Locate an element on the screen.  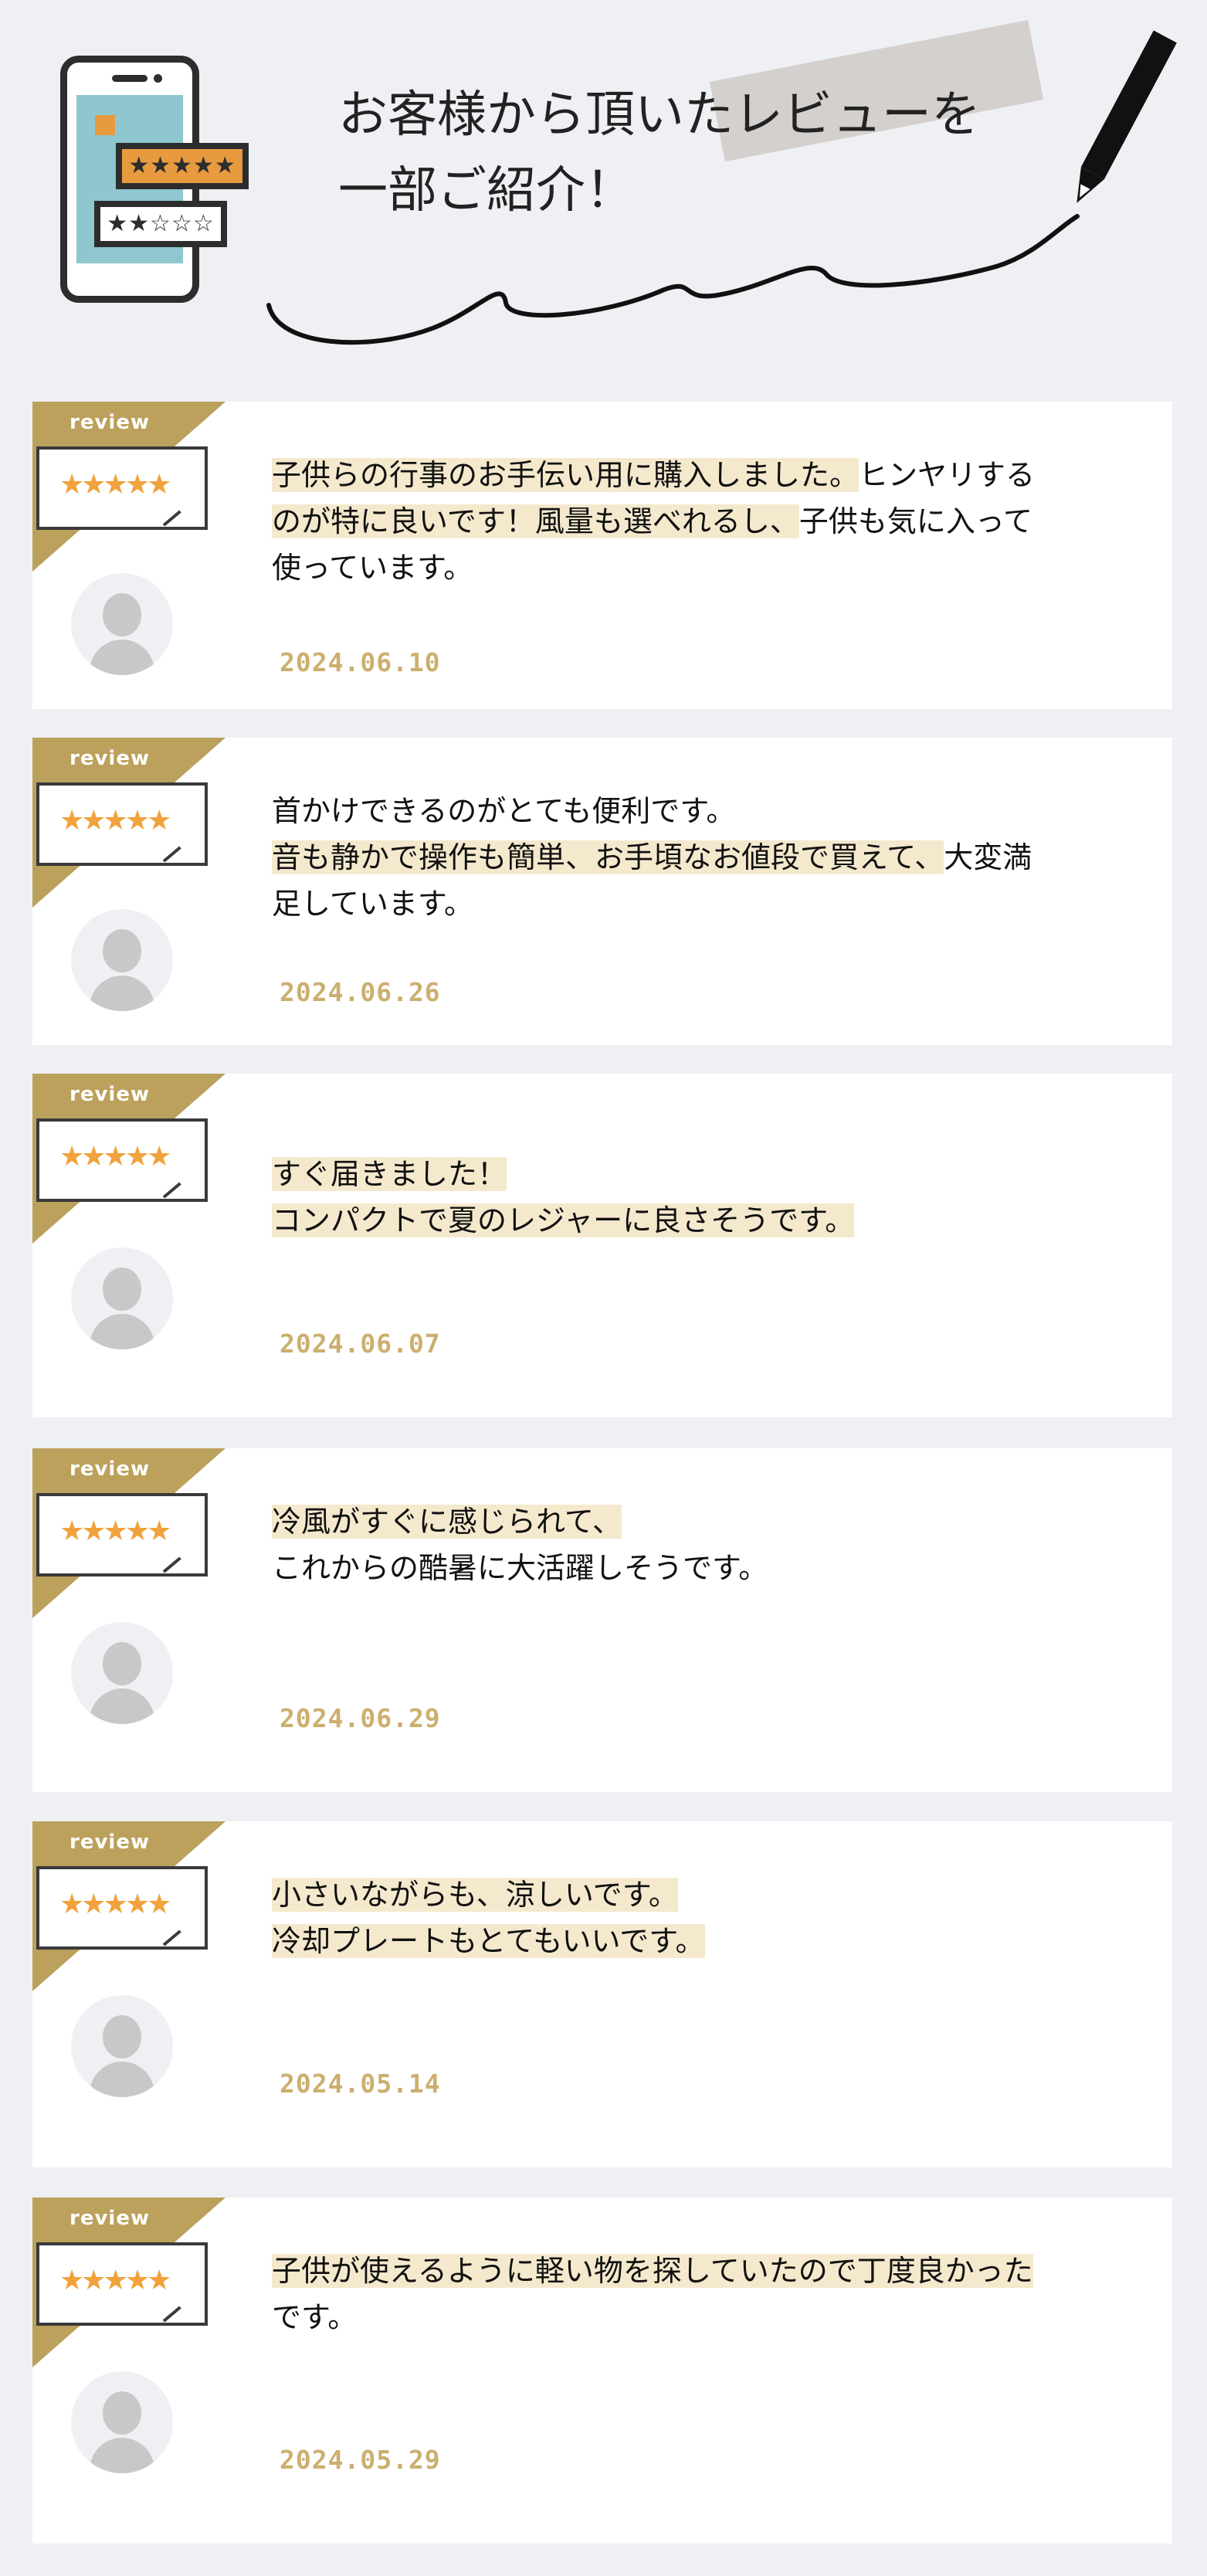
review-line: 子供らの行事のお手伝い用に購入しました。ヒンヤリする is located at coordinates (708, 475).